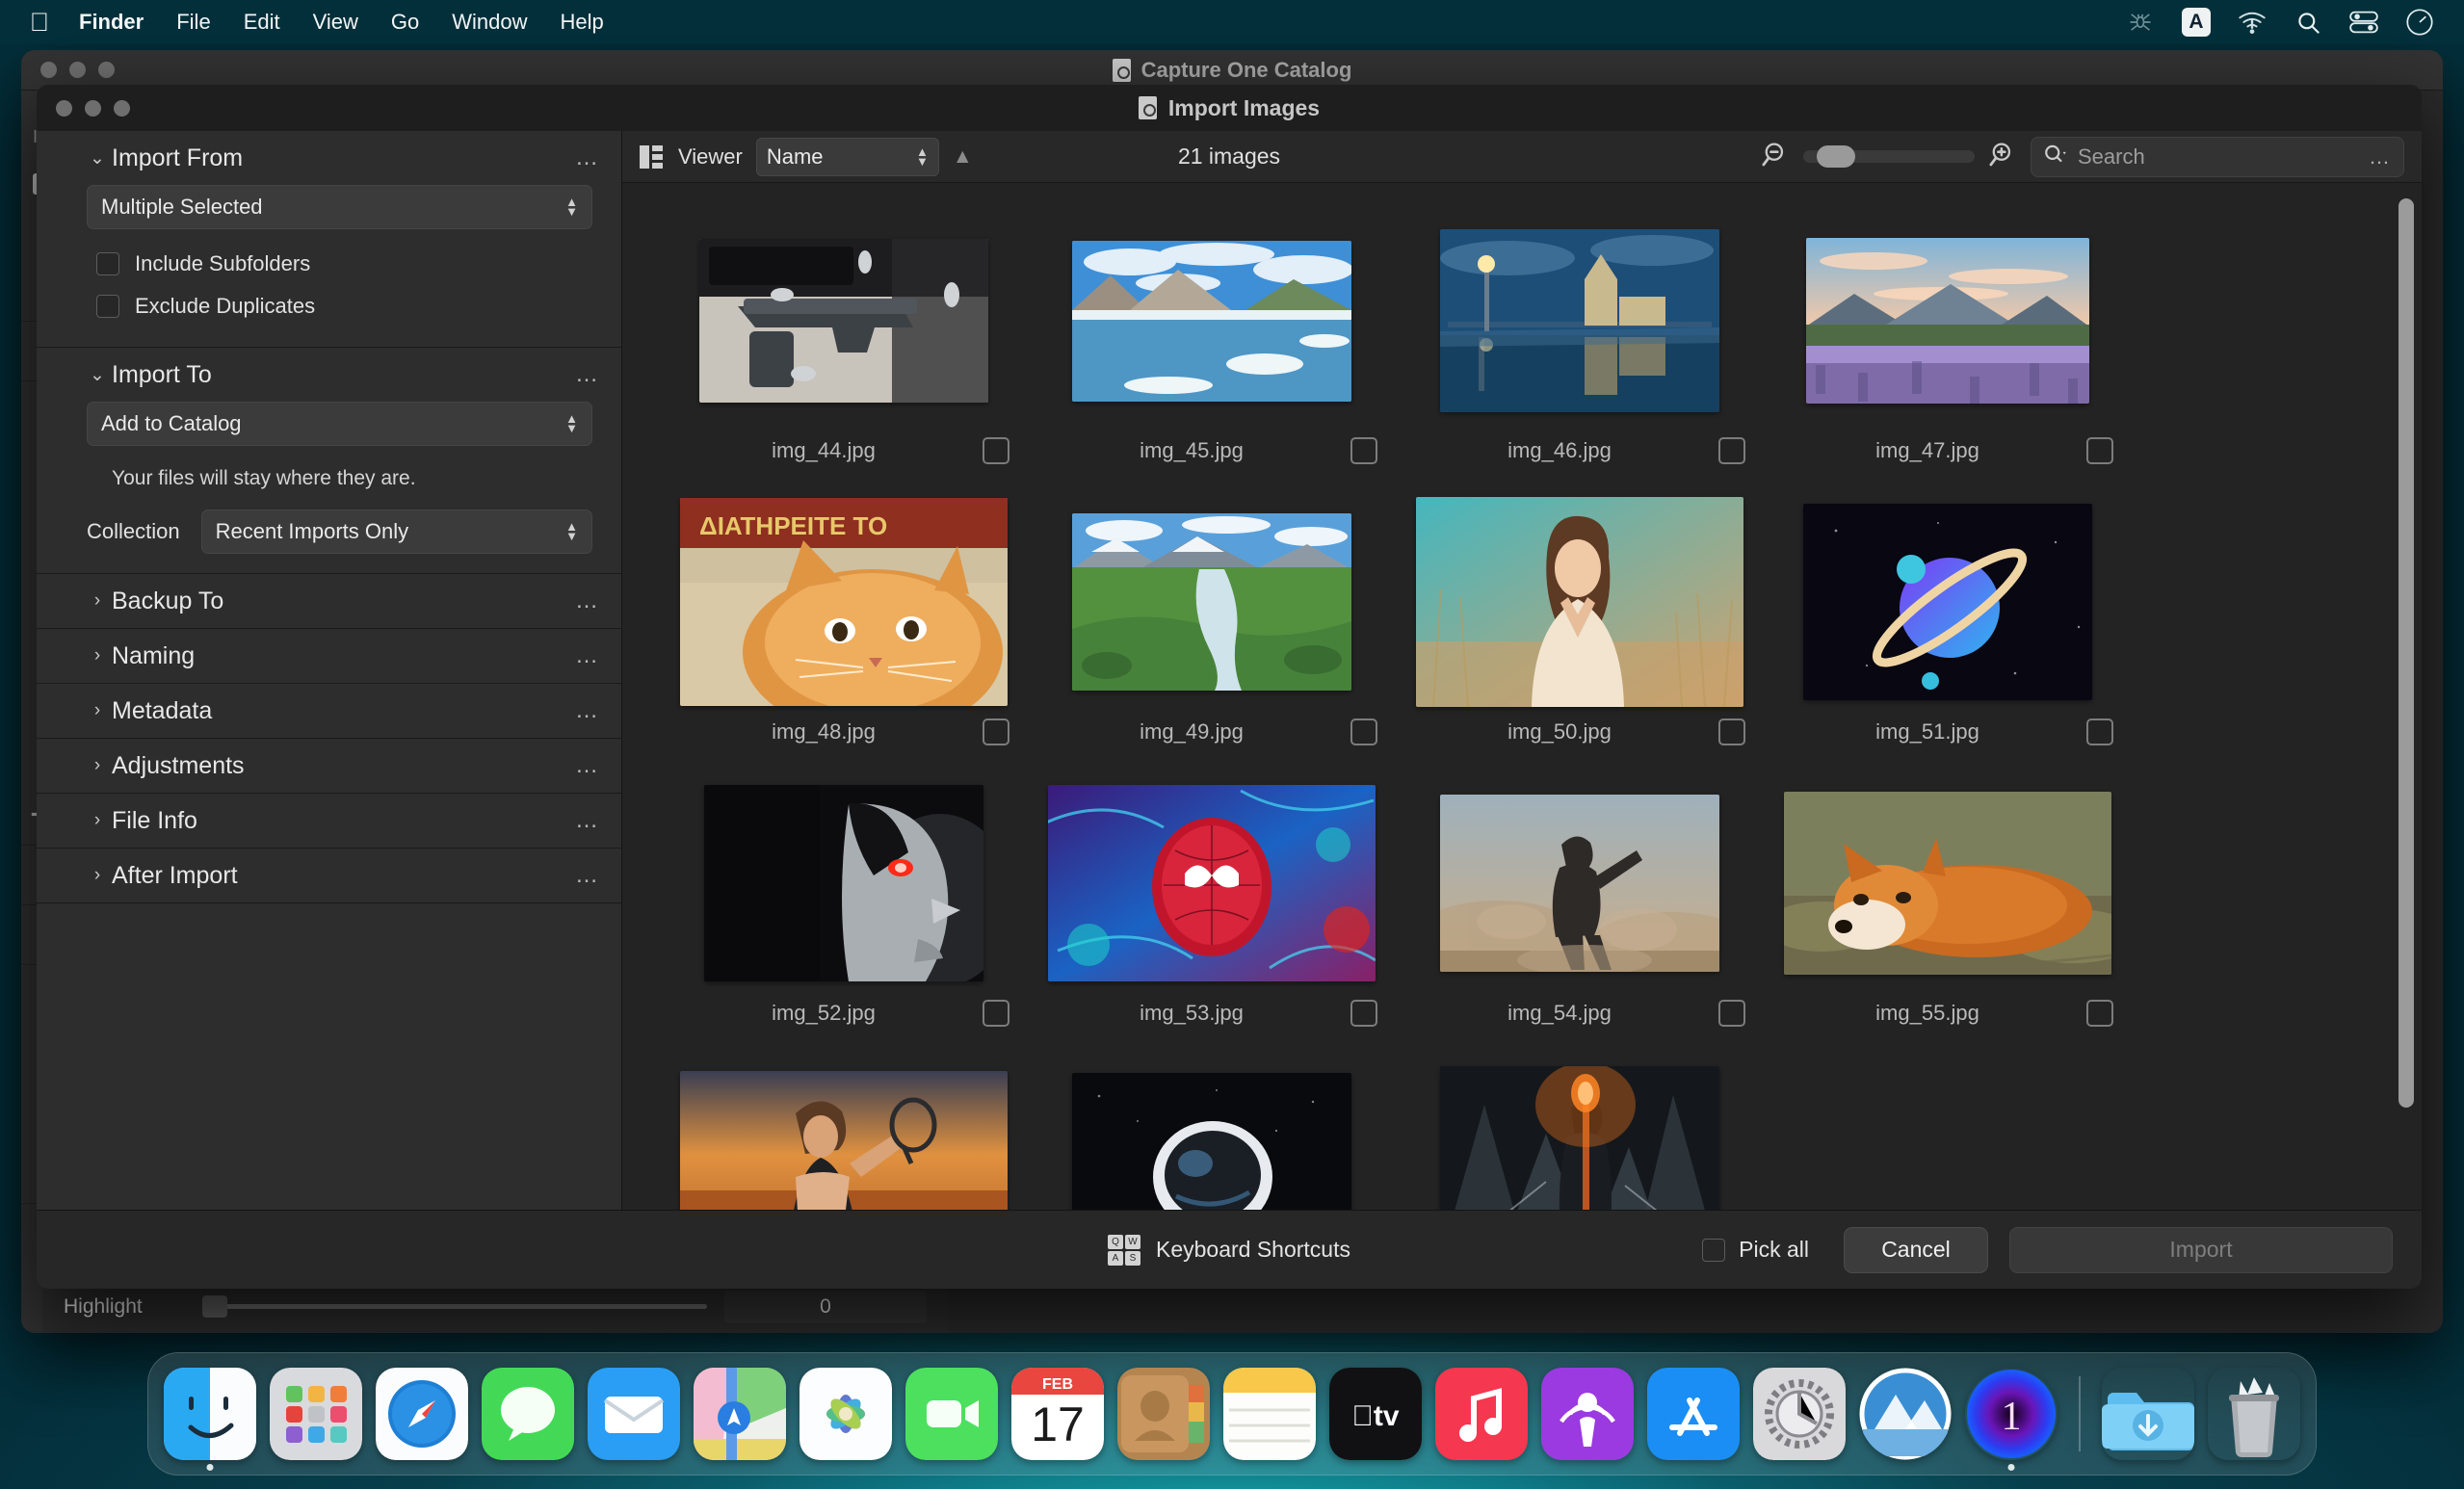 The height and width of the screenshot is (1489, 2464). Describe the element at coordinates (2140, 22) in the screenshot. I see `spider-icon` at that location.